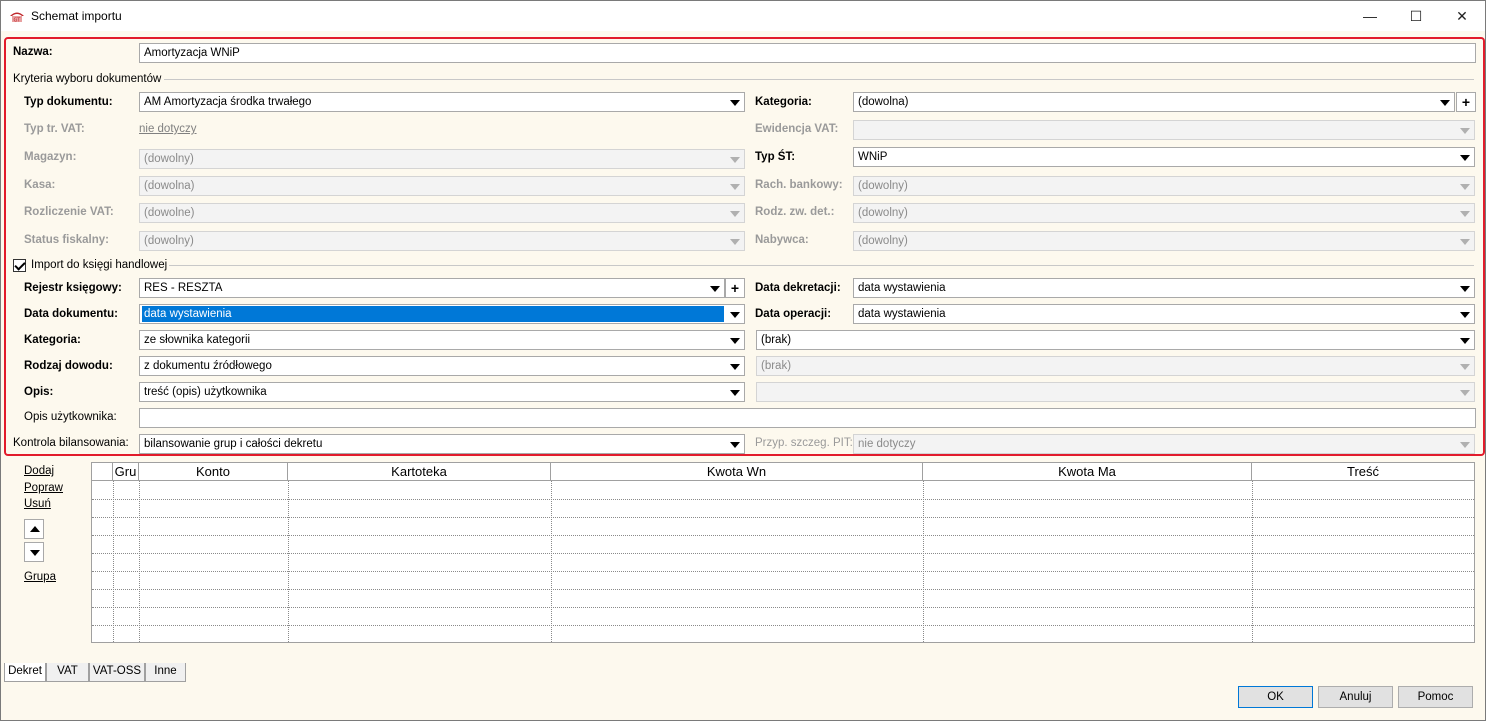 The image size is (1486, 721). Describe the element at coordinates (442, 159) in the screenshot. I see `magazyn-select: (dowolny)` at that location.